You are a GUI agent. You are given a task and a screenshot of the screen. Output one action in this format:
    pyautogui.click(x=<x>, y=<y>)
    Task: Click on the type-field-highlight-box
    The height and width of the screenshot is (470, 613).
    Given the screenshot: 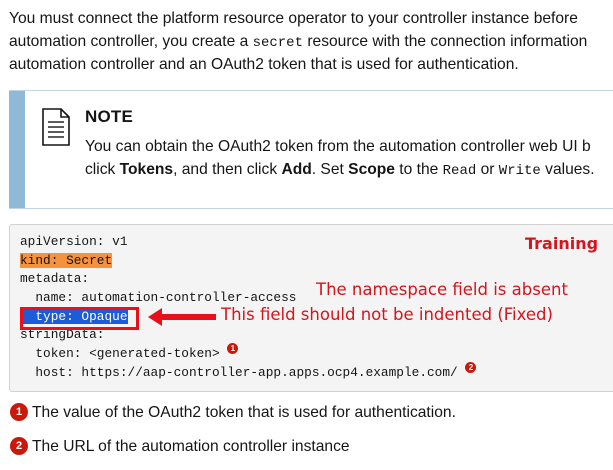 What is the action you would take?
    pyautogui.click(x=79, y=318)
    